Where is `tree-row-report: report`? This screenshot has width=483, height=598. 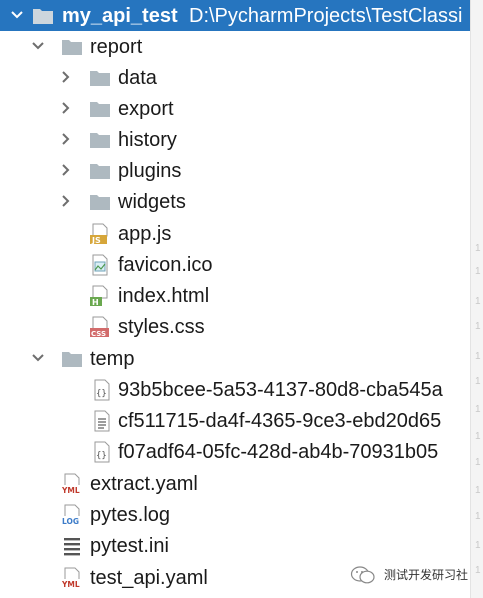 tree-row-report: report is located at coordinates (235, 46).